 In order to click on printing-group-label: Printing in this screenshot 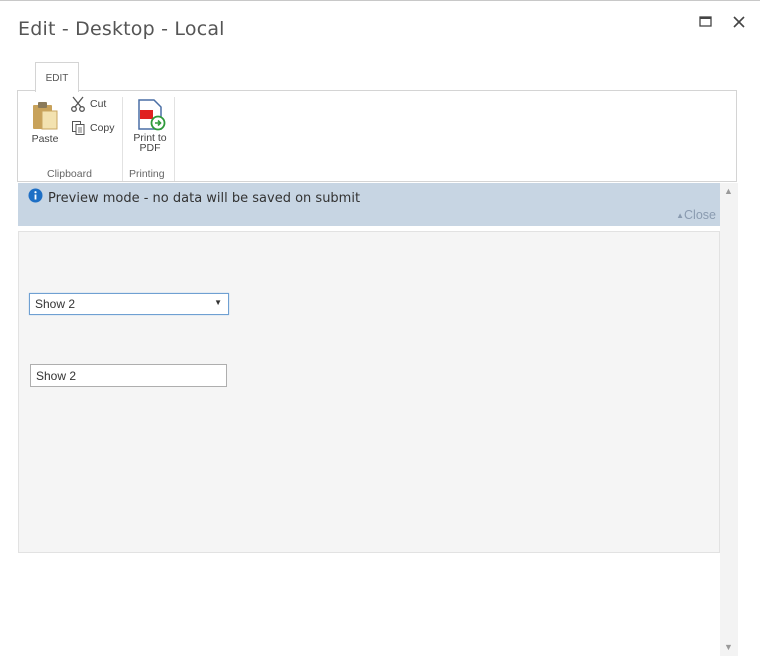, I will do `click(147, 174)`.